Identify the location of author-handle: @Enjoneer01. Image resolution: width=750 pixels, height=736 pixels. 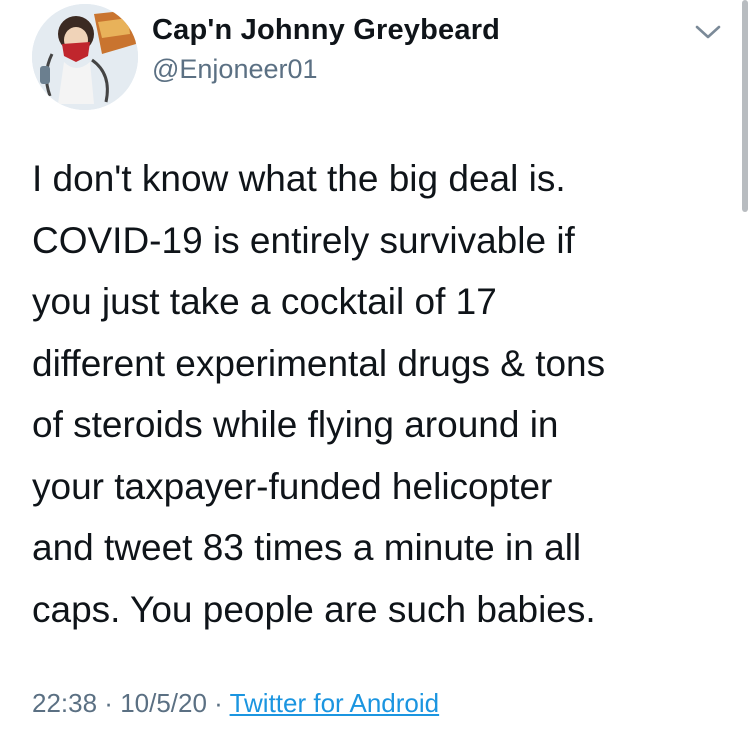
(235, 69).